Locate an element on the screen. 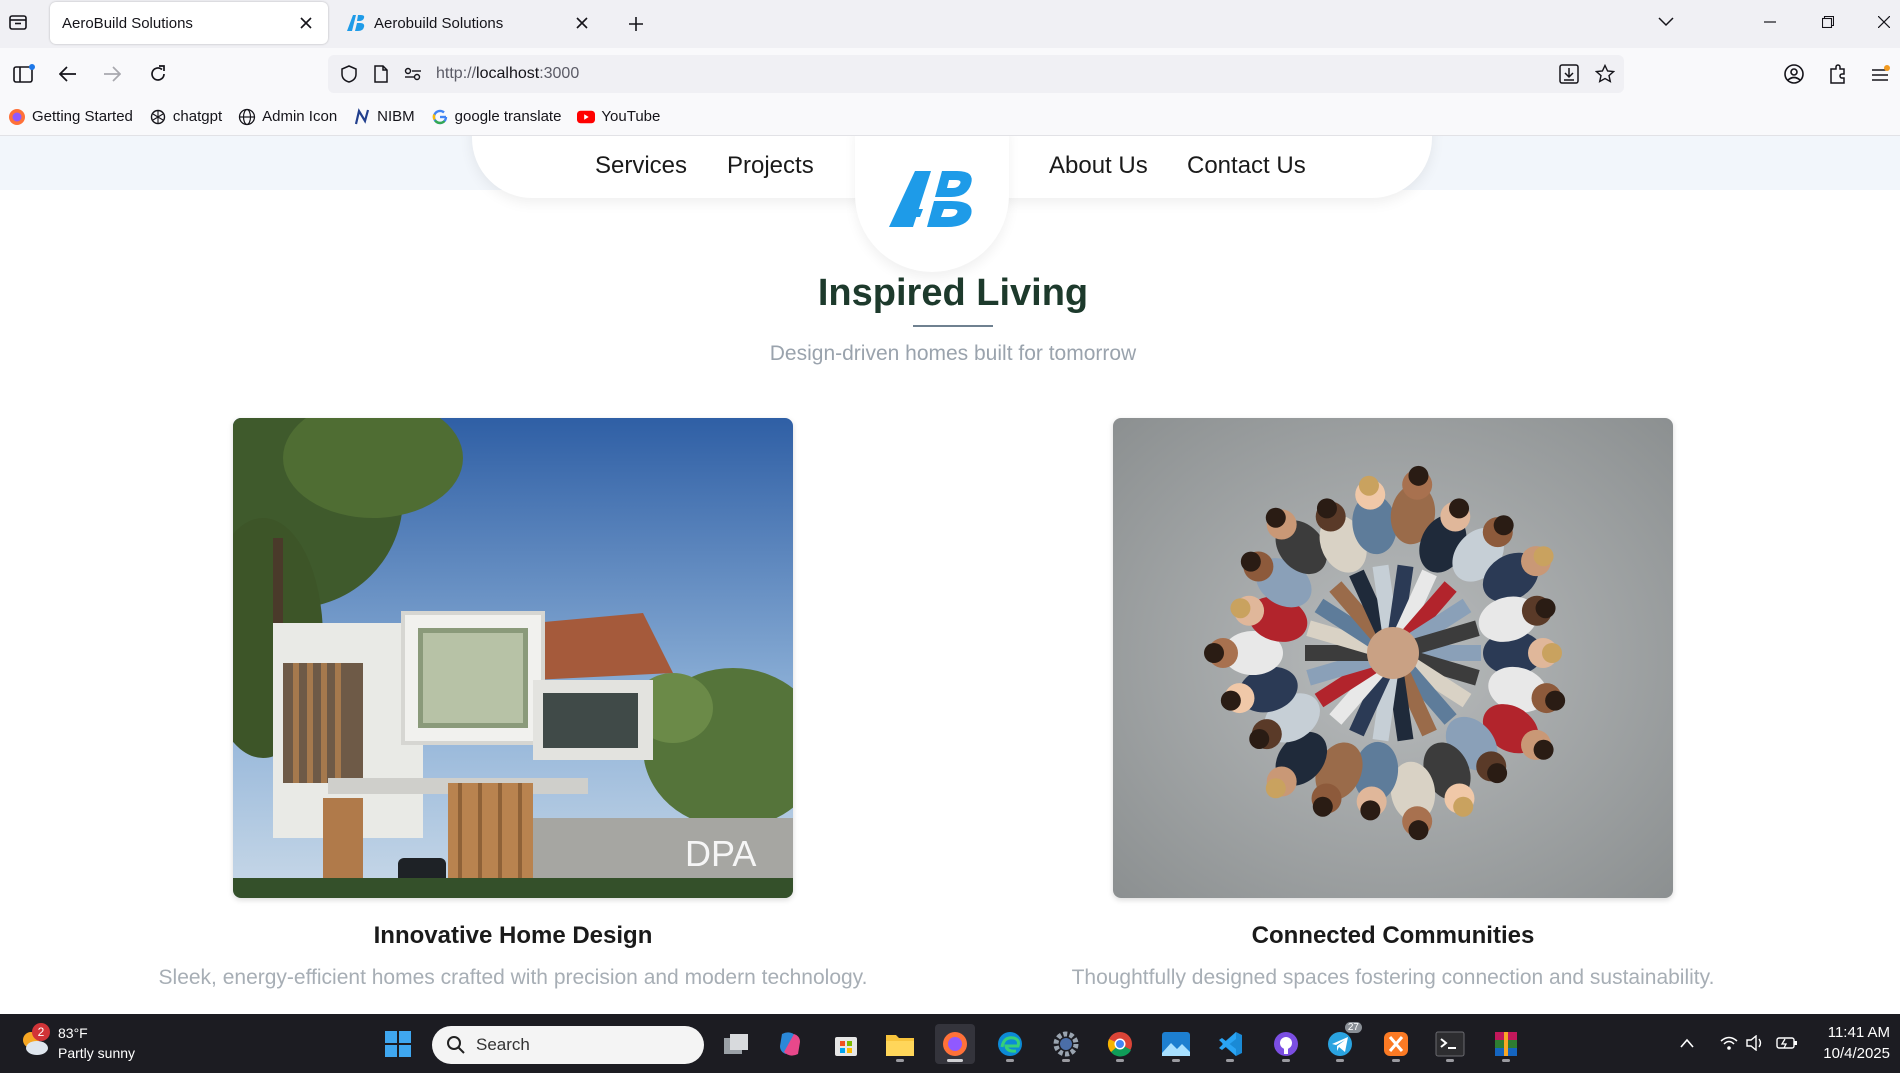  google-icon is located at coordinates (440, 117).